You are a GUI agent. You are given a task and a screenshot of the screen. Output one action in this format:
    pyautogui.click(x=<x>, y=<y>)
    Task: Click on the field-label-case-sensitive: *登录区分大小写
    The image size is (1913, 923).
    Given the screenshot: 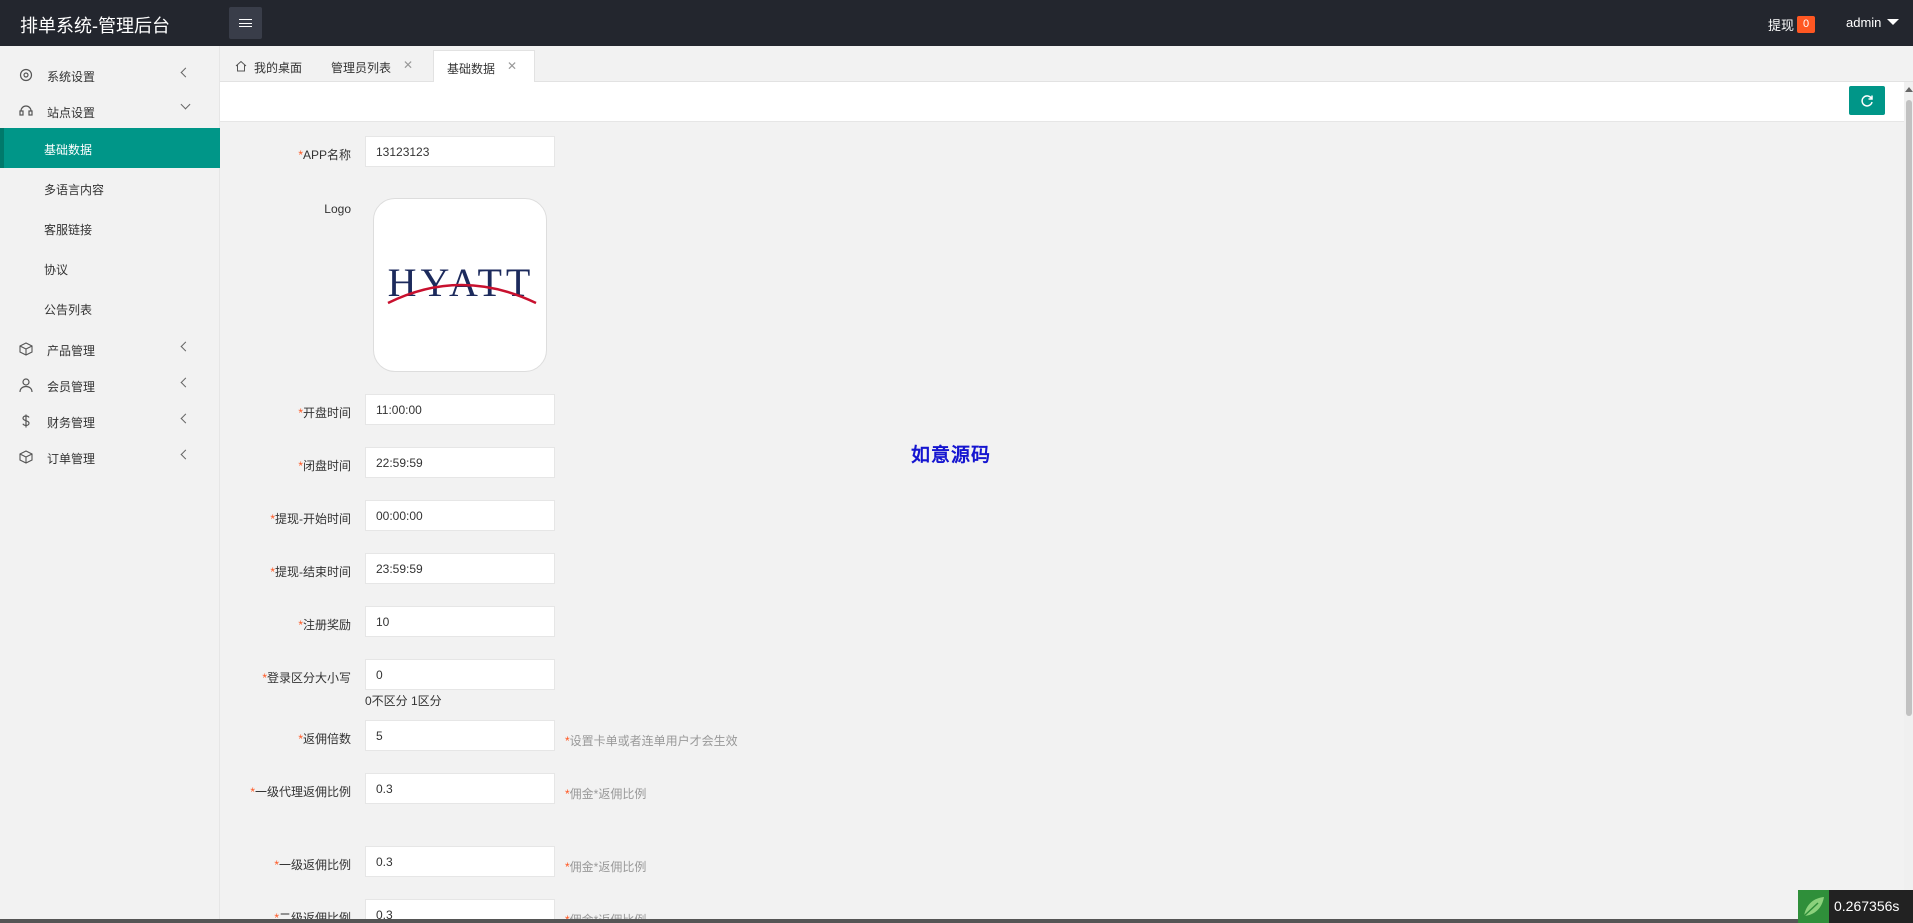 What is the action you would take?
    pyautogui.click(x=306, y=678)
    